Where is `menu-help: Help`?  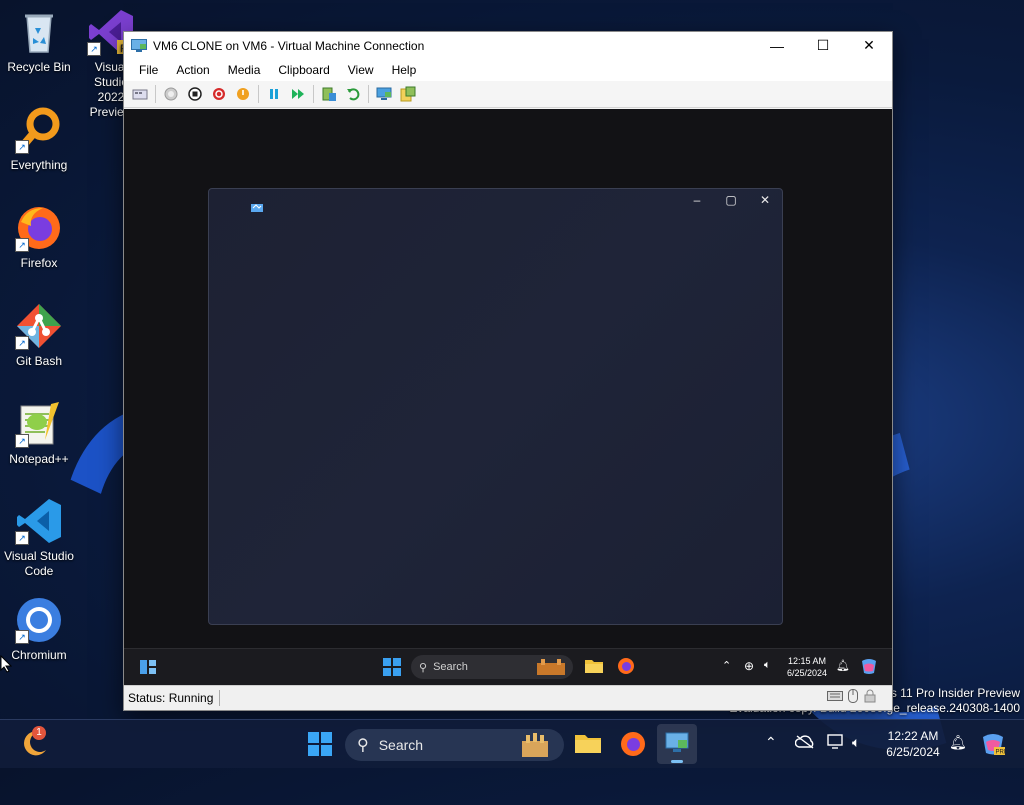 menu-help: Help is located at coordinates (404, 70).